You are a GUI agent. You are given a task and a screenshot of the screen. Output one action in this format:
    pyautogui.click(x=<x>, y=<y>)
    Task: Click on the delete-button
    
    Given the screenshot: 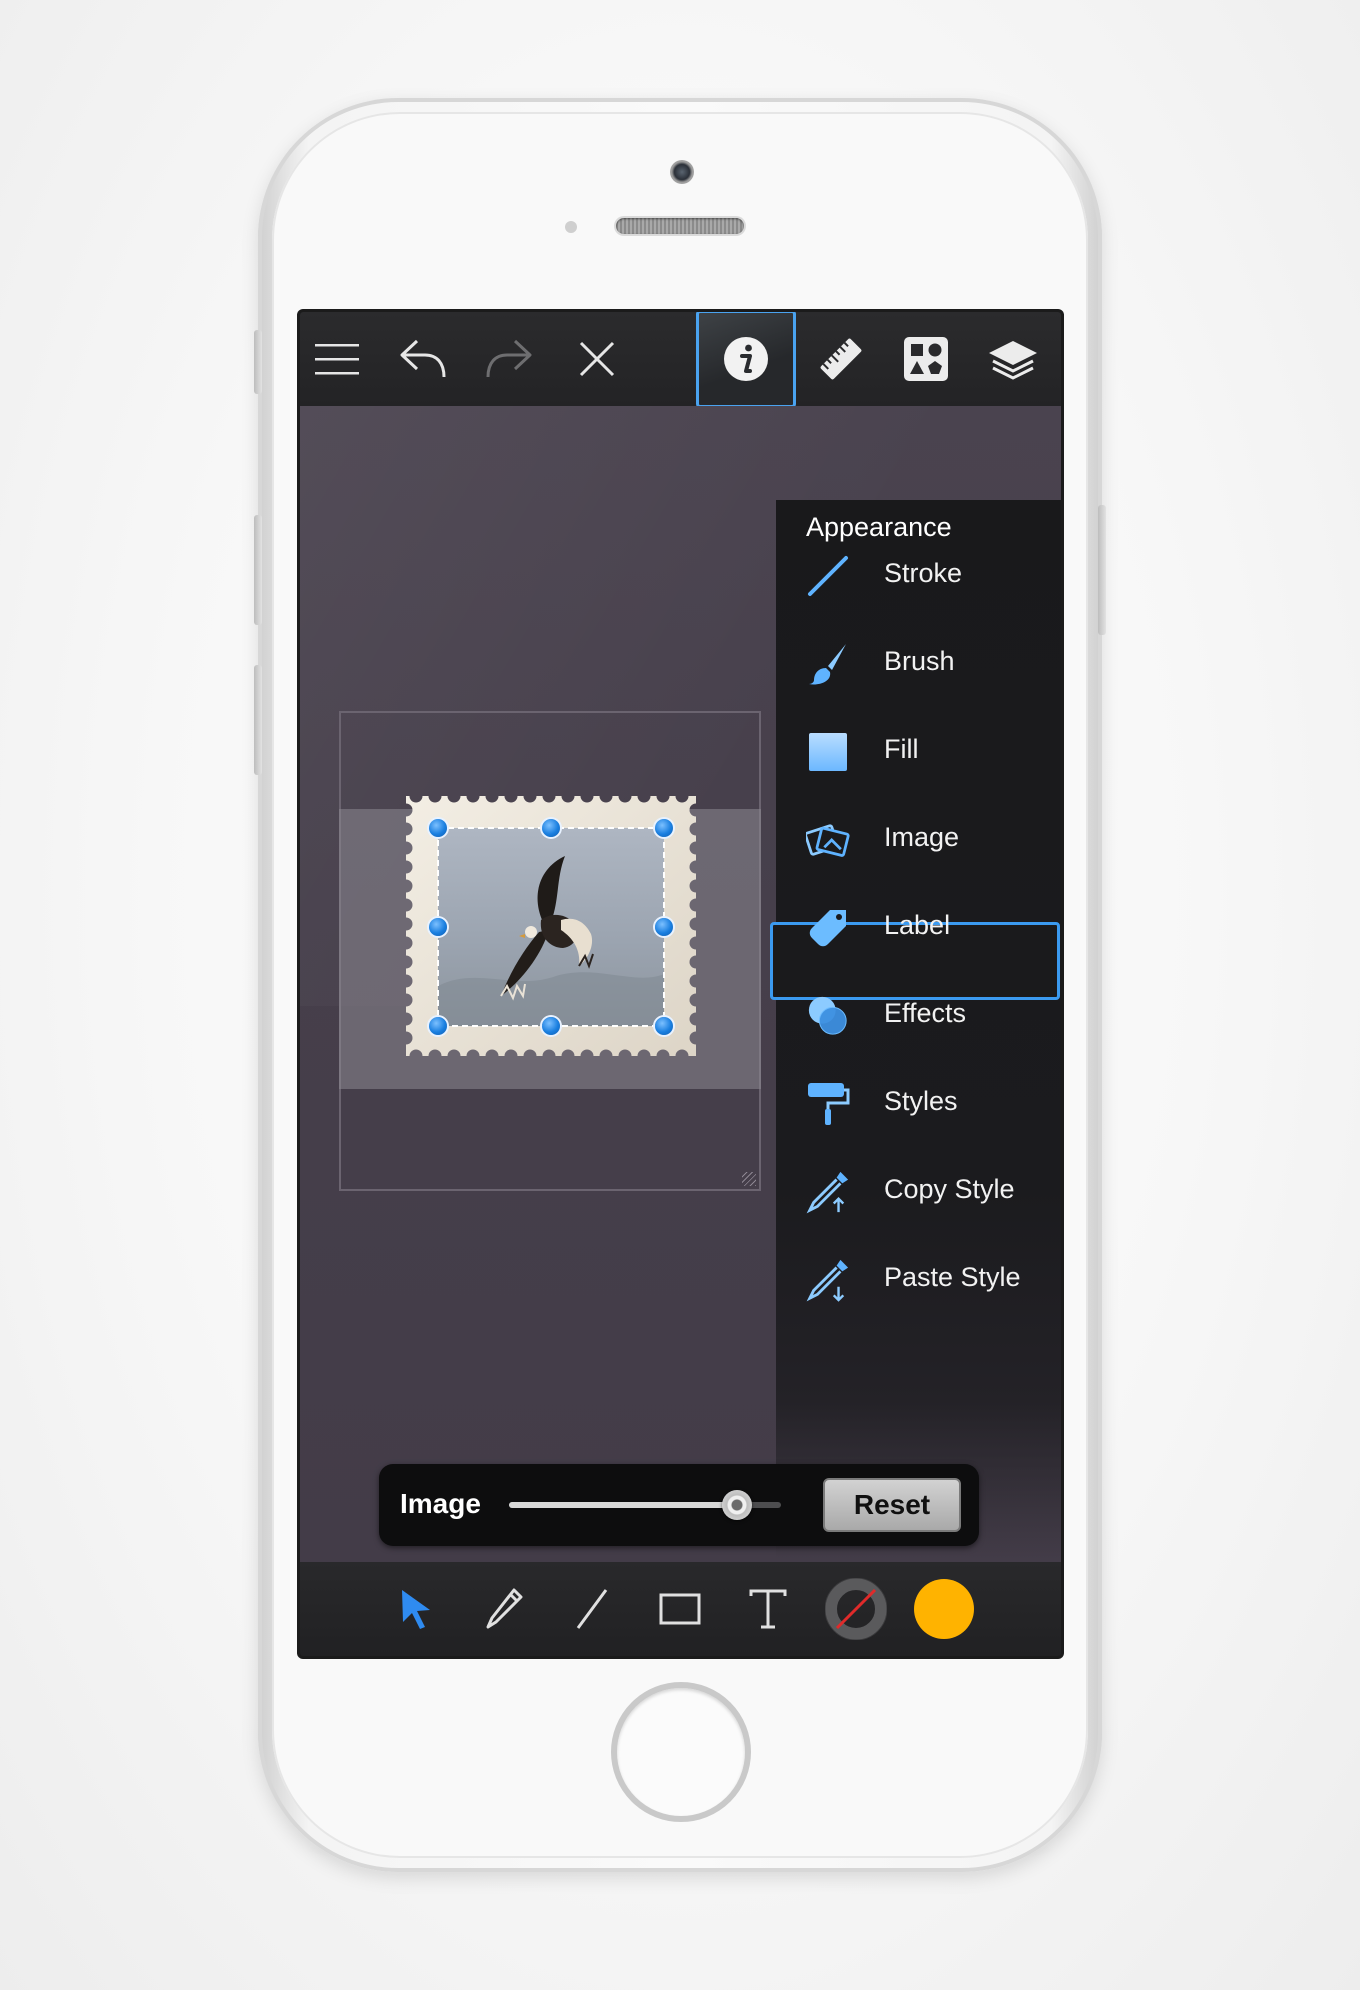 What is the action you would take?
    pyautogui.click(x=597, y=359)
    